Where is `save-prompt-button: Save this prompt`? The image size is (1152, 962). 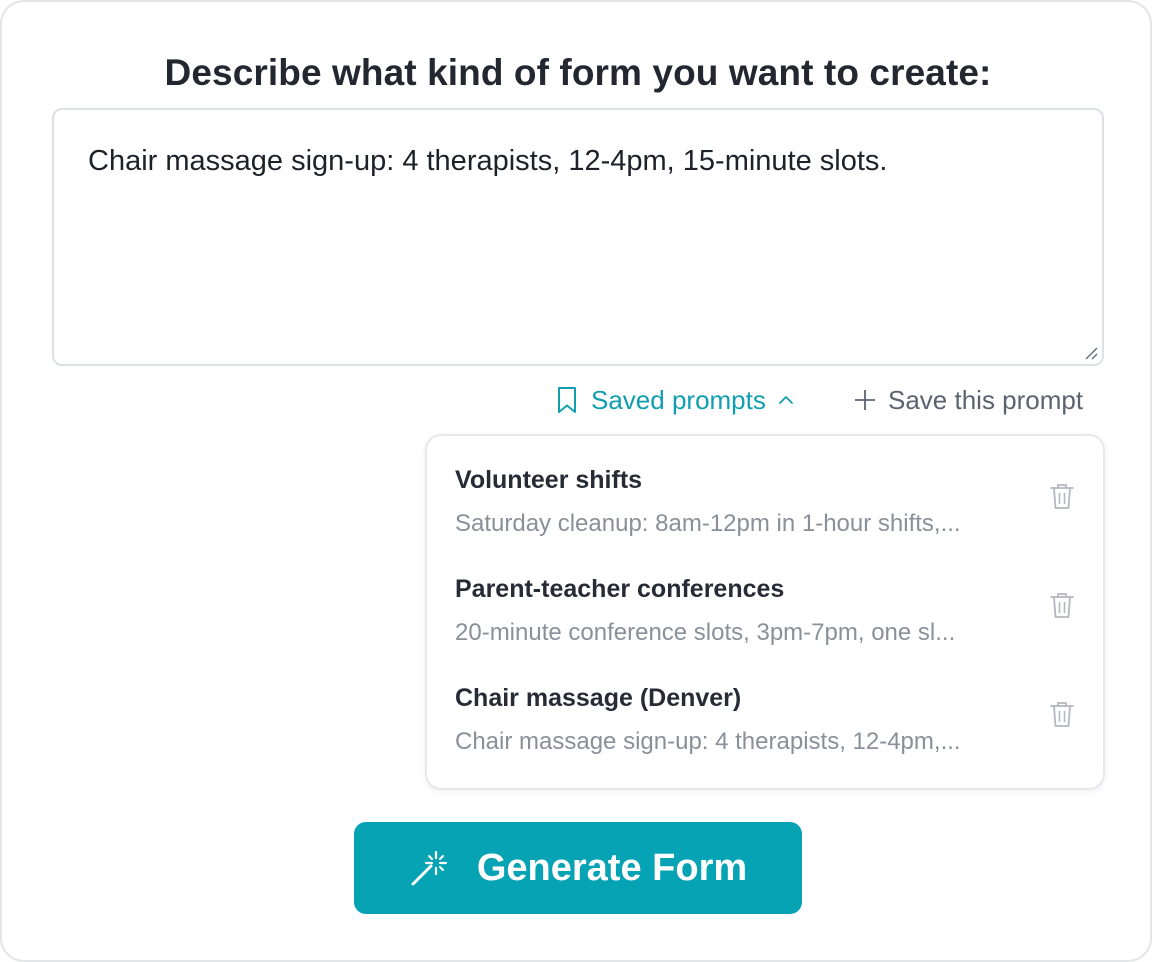
save-prompt-button: Save this prompt is located at coordinates (968, 400).